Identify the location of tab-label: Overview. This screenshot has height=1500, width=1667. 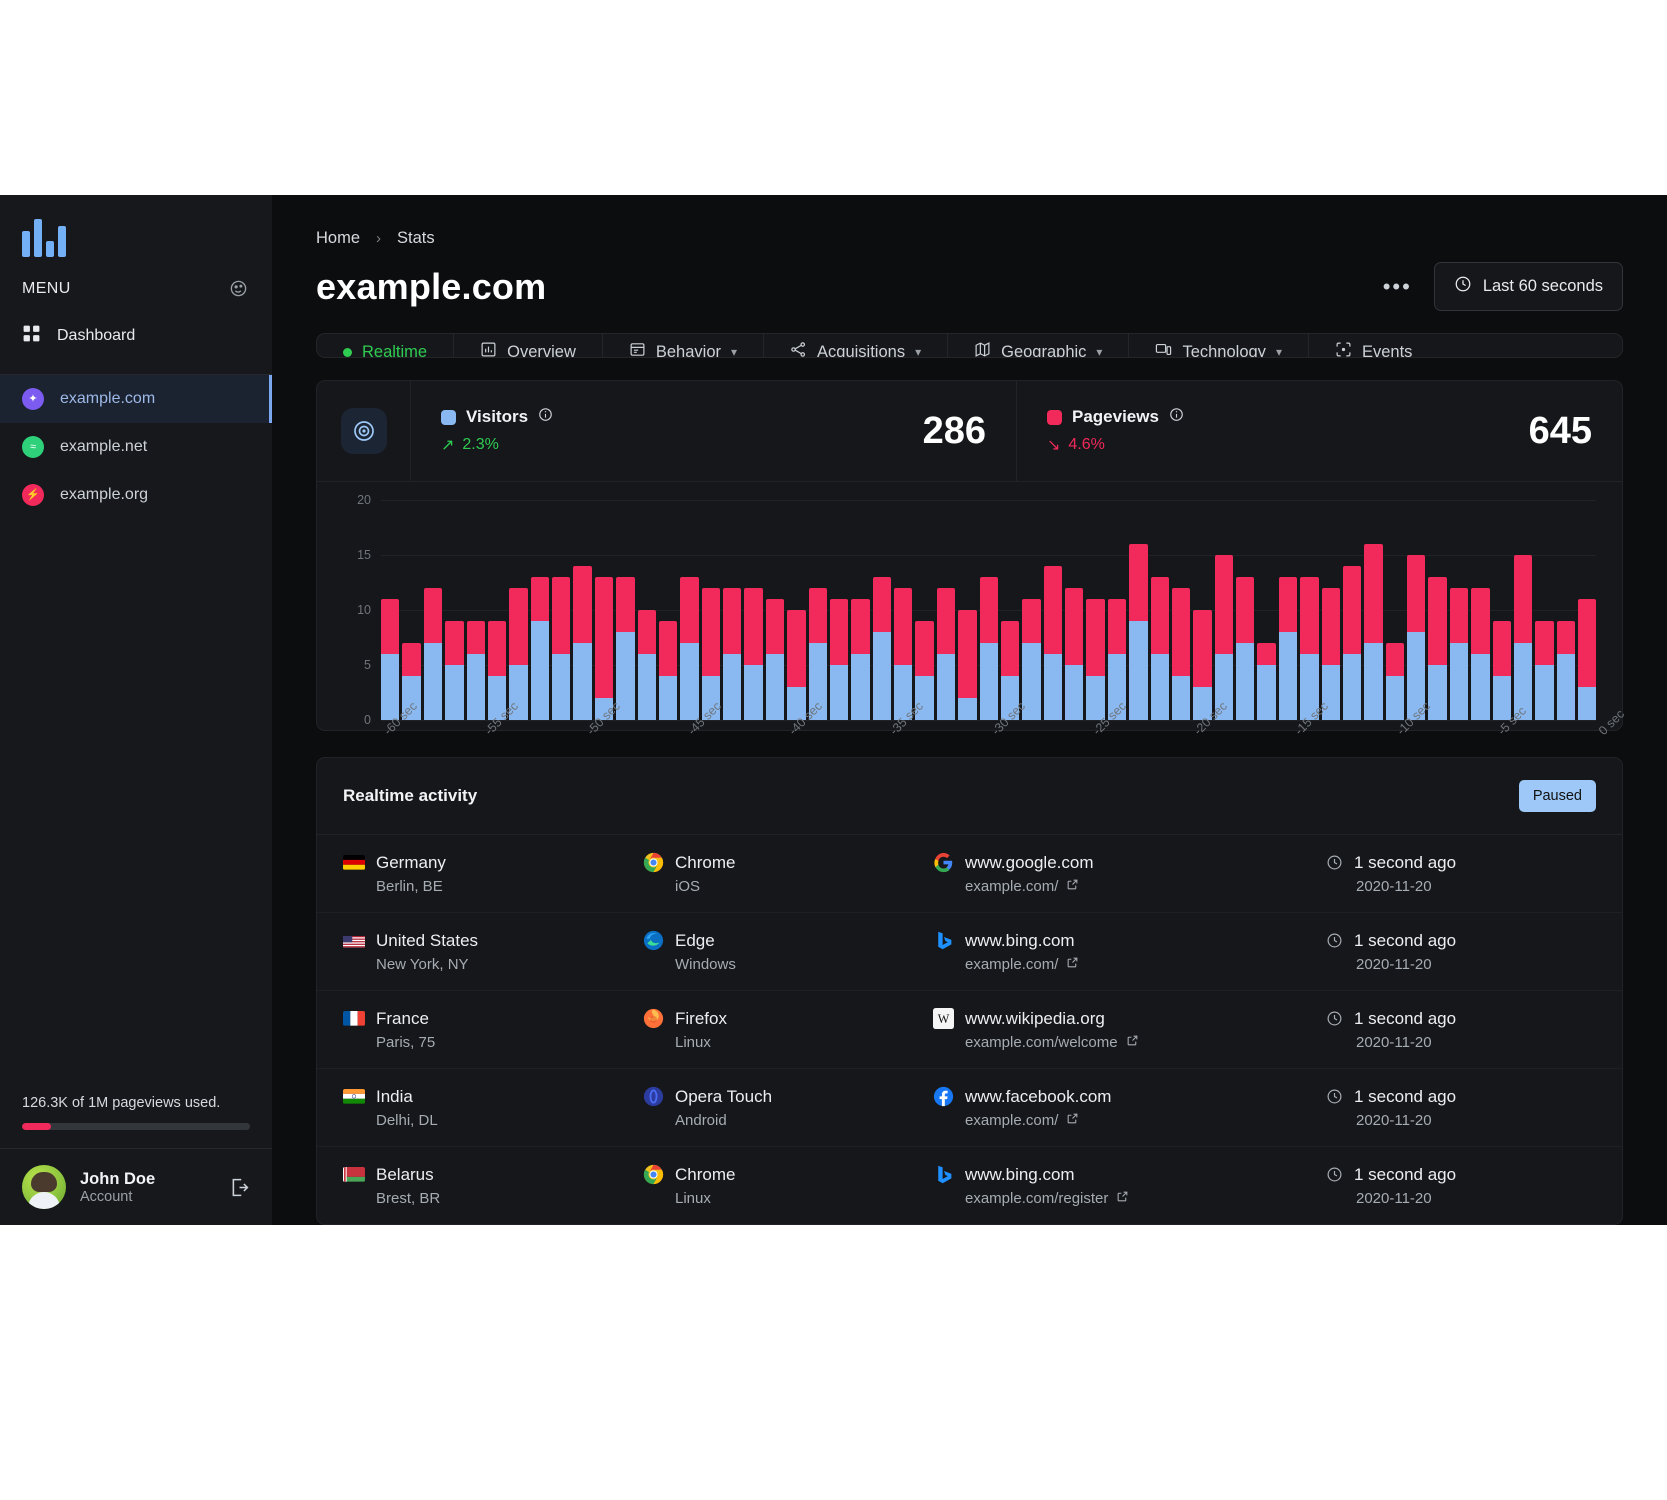
(541, 350).